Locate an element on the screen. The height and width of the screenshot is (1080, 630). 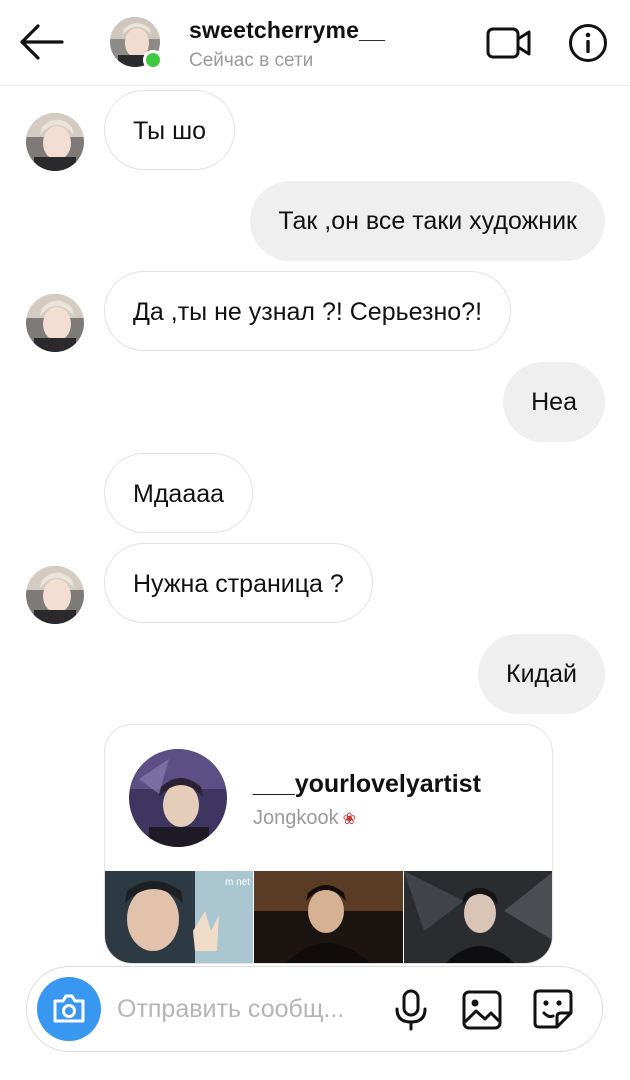
message-input is located at coordinates (247, 1009).